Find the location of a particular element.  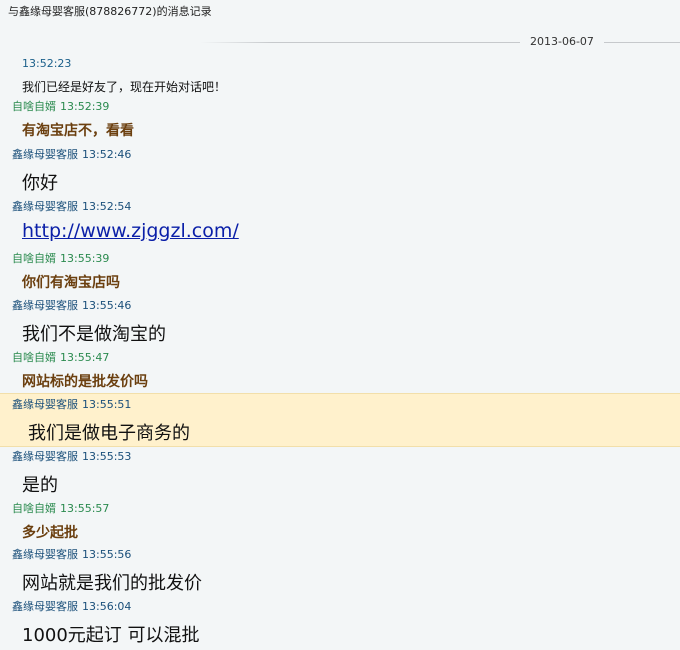

message-text: 我们是做电子商务的 is located at coordinates (109, 433).